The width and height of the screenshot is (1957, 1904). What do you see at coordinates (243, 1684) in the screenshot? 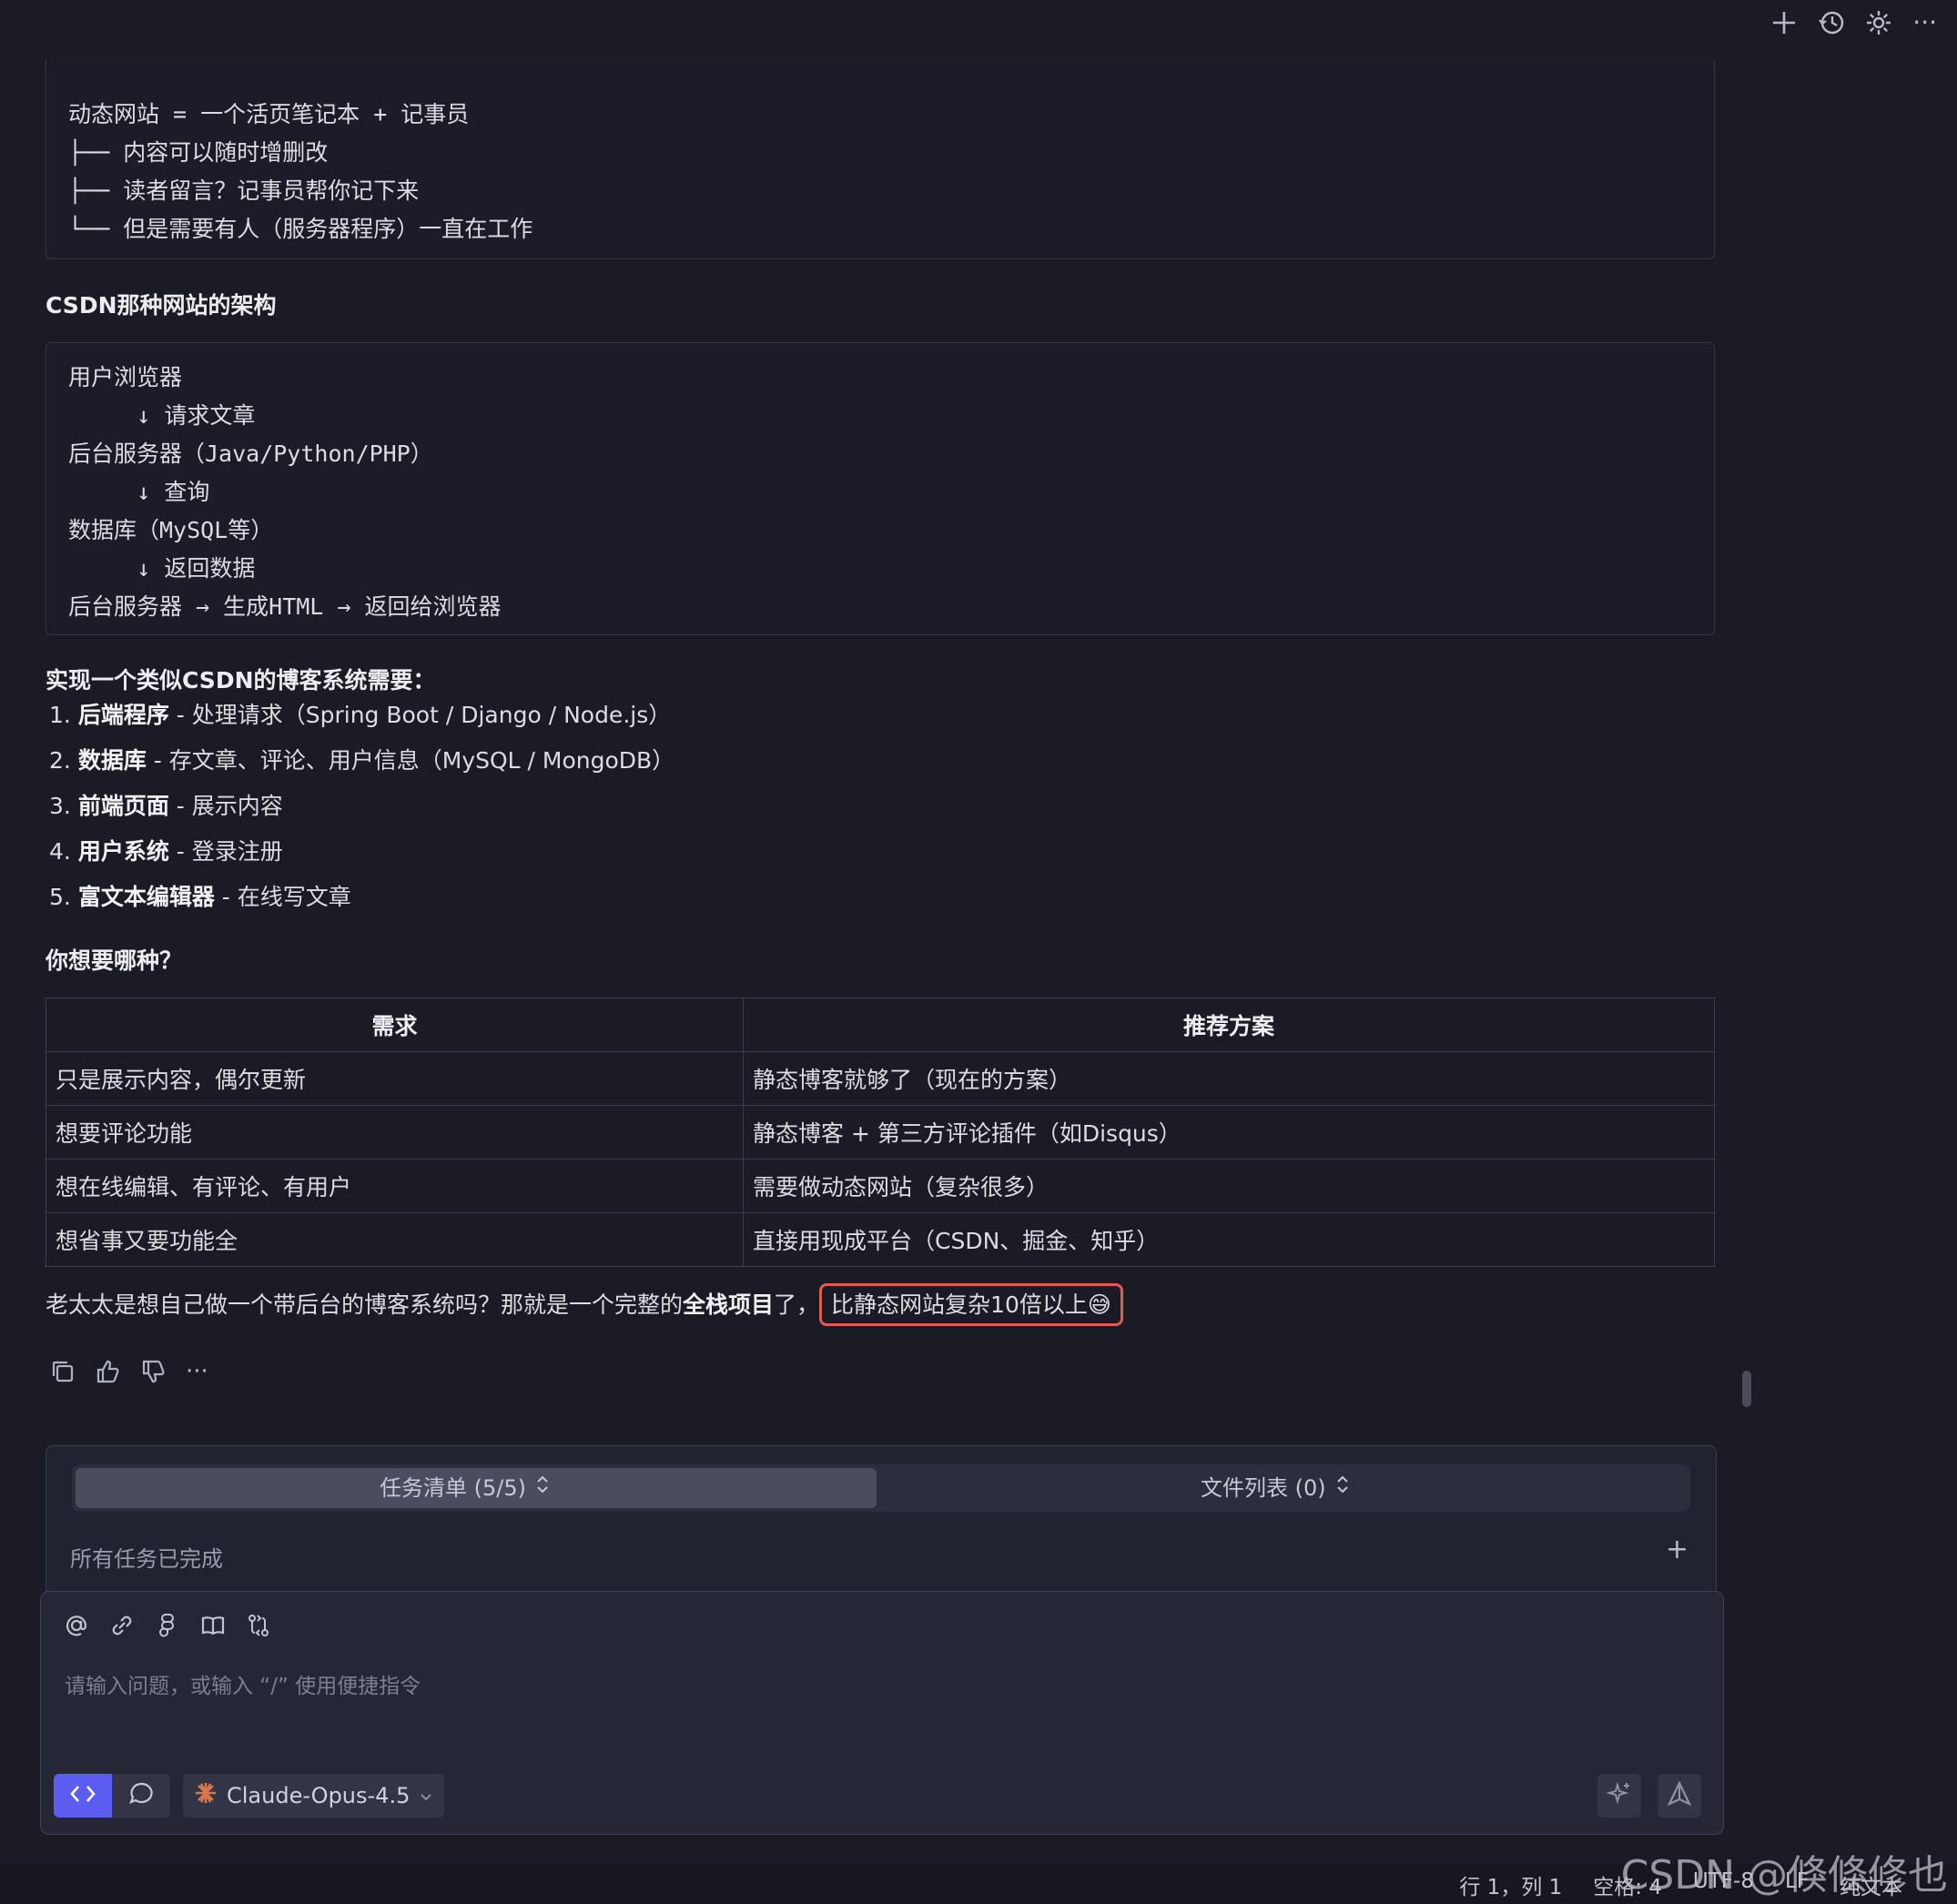
I see `input-placeholder: 请输入问题，或输入 “/” 使用便捷指令` at bounding box center [243, 1684].